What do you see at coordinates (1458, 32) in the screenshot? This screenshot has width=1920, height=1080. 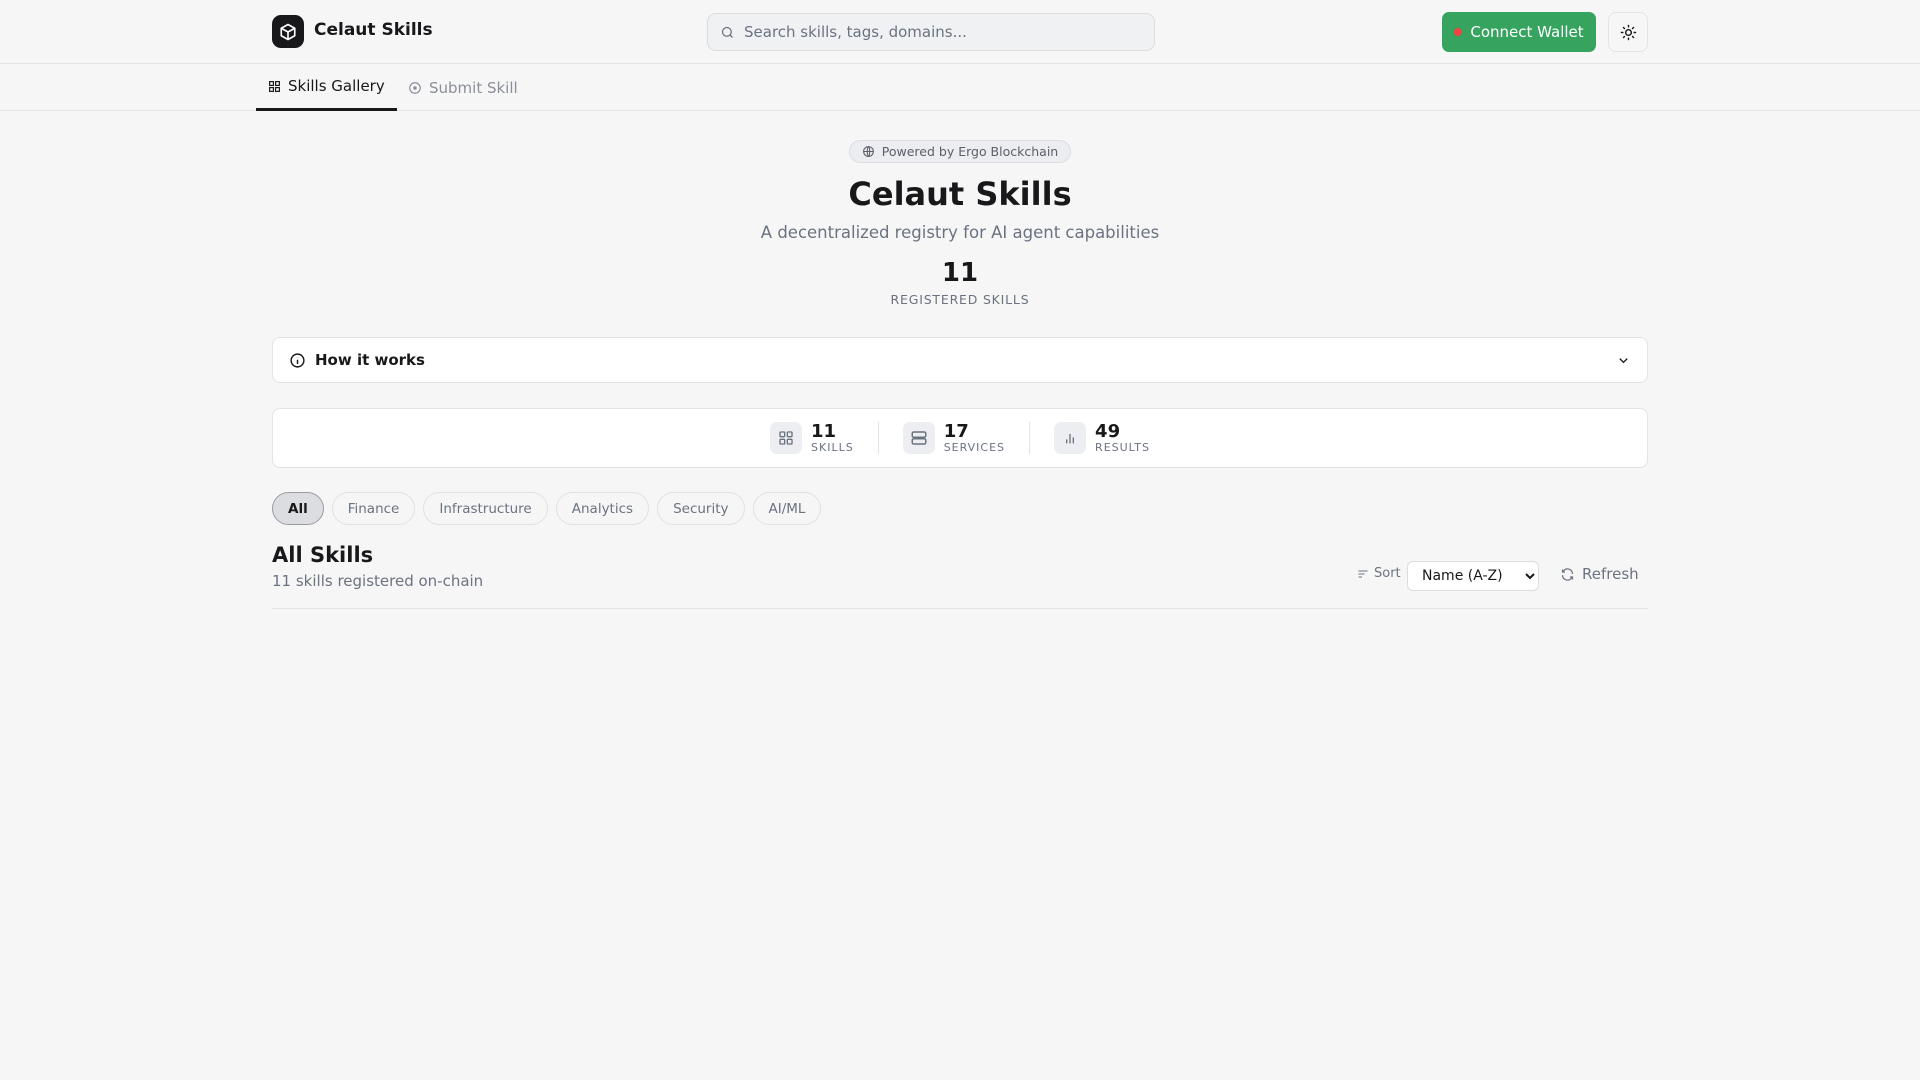 I see `wallet-status-dot` at bounding box center [1458, 32].